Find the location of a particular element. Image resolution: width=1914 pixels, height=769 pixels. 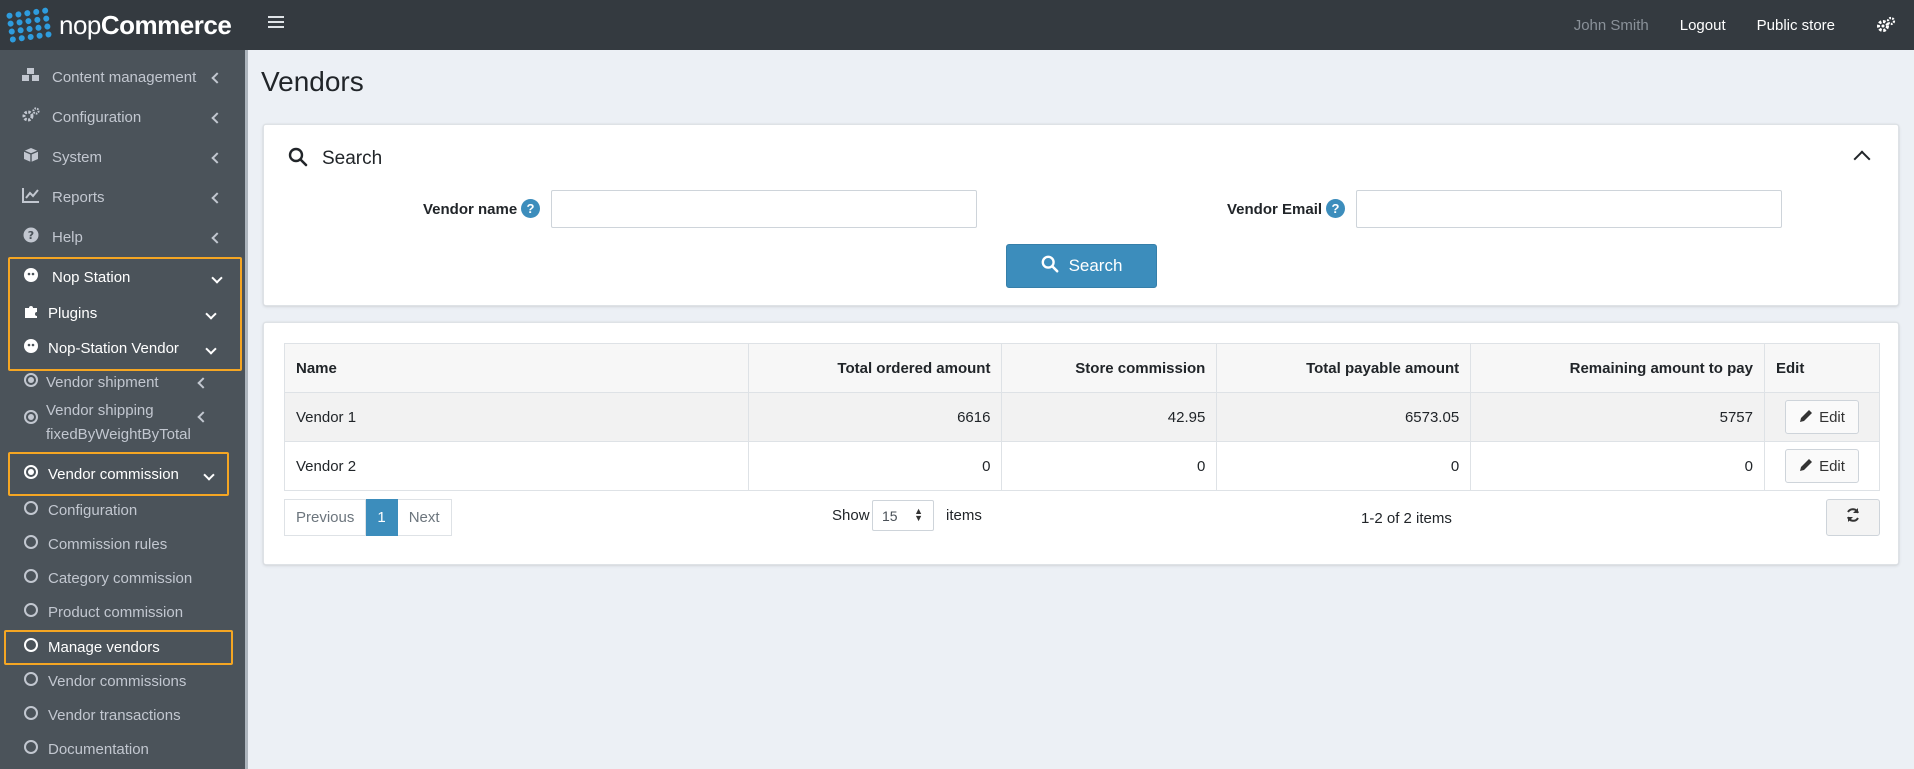

sidebar-item-vendor-commission: Vendor commission is located at coordinates (122, 474).